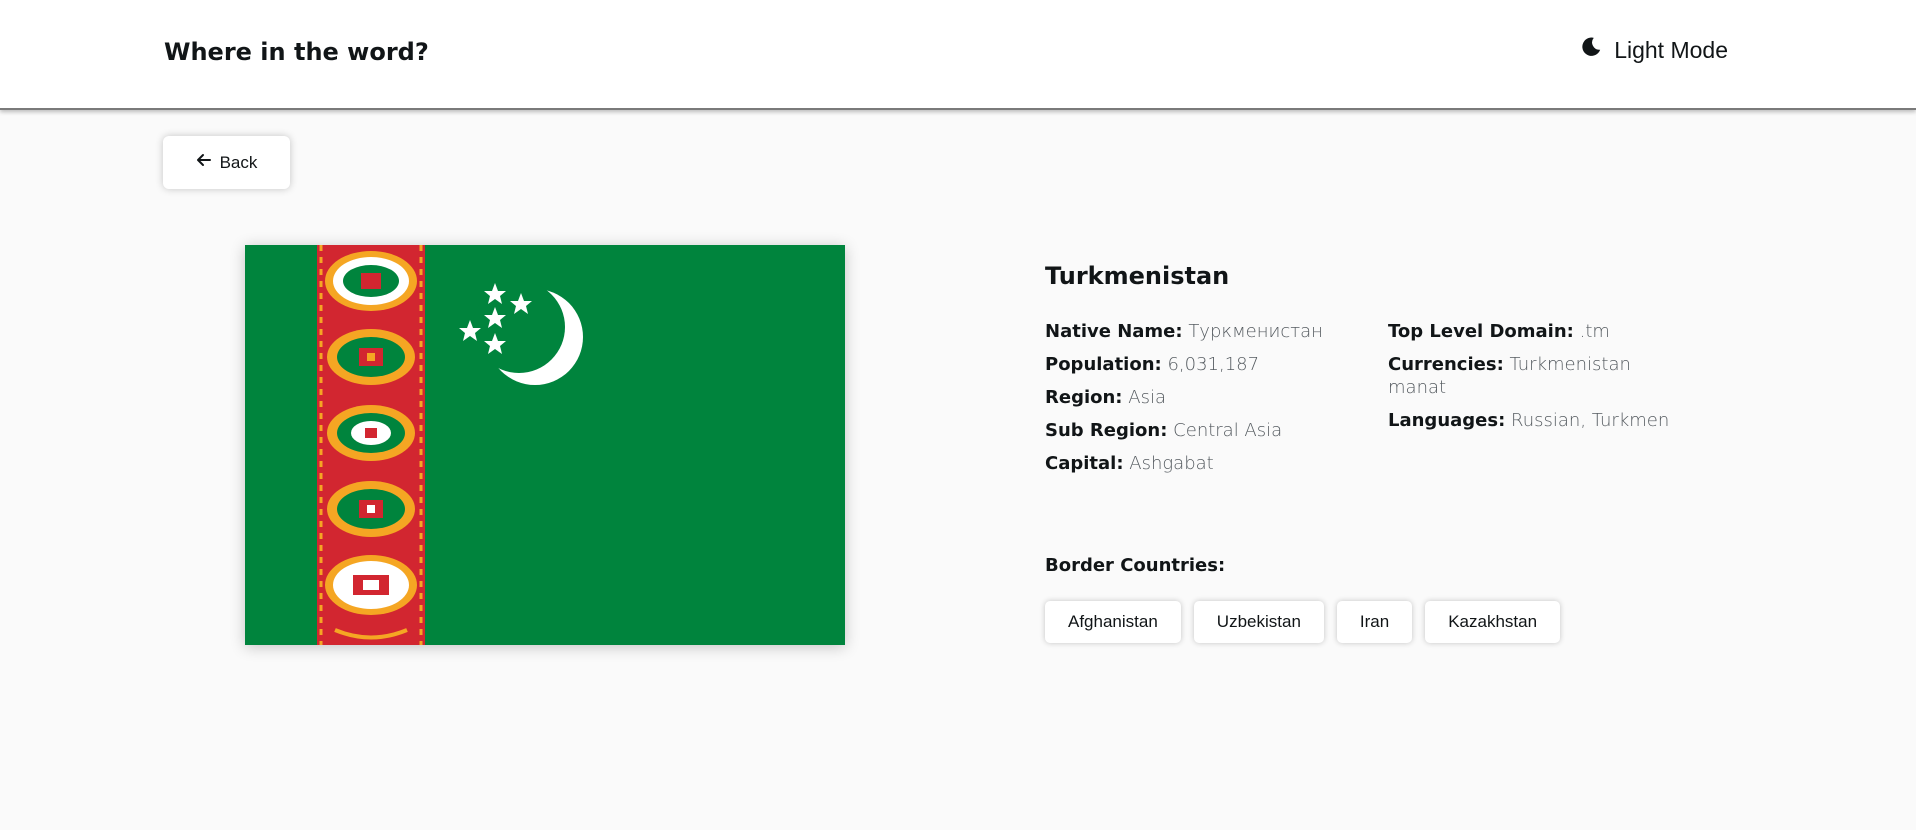  Describe the element at coordinates (1493, 622) in the screenshot. I see `border-country-button: Kazakhstan` at that location.